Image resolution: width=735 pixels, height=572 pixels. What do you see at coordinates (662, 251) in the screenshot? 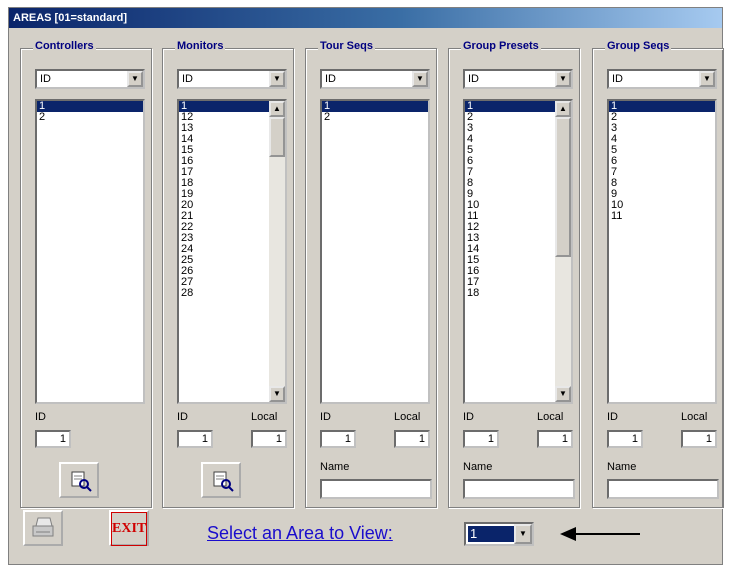
I see `item-list: 1 2 3 4 5 6 7 8 9 10 11` at bounding box center [662, 251].